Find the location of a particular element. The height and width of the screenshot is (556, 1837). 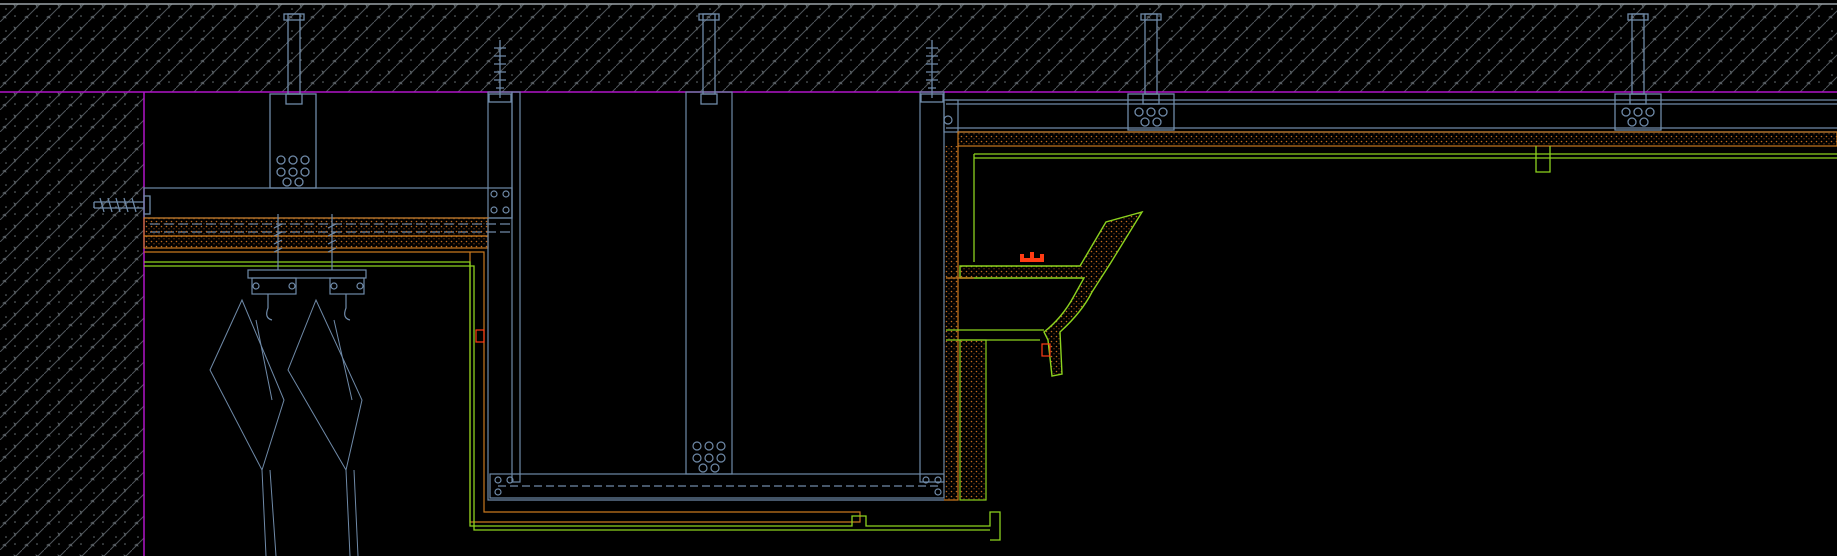

concrete-wall is located at coordinates (72, 324).